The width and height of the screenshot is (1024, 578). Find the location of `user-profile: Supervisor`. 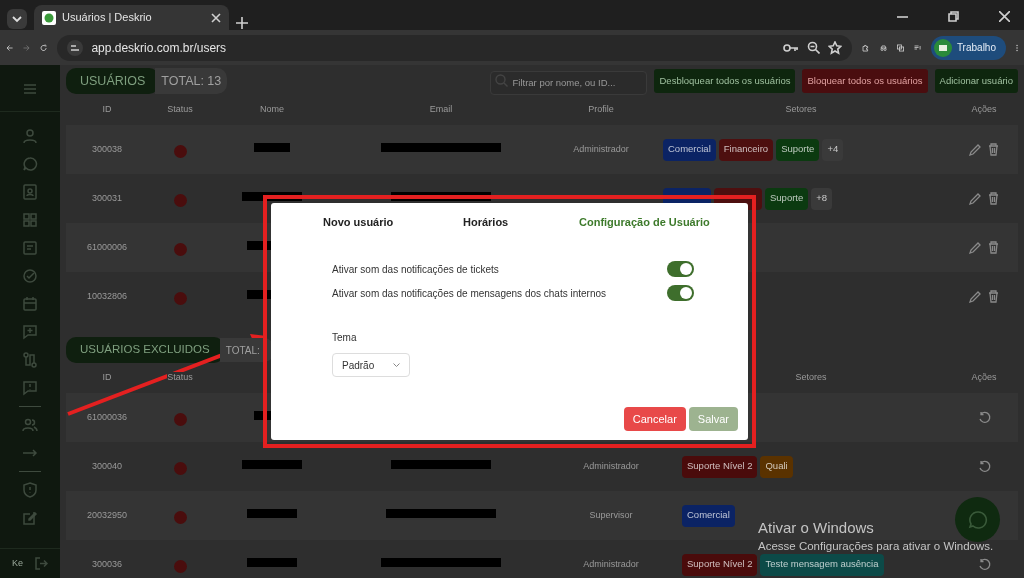

user-profile: Supervisor is located at coordinates (611, 514).